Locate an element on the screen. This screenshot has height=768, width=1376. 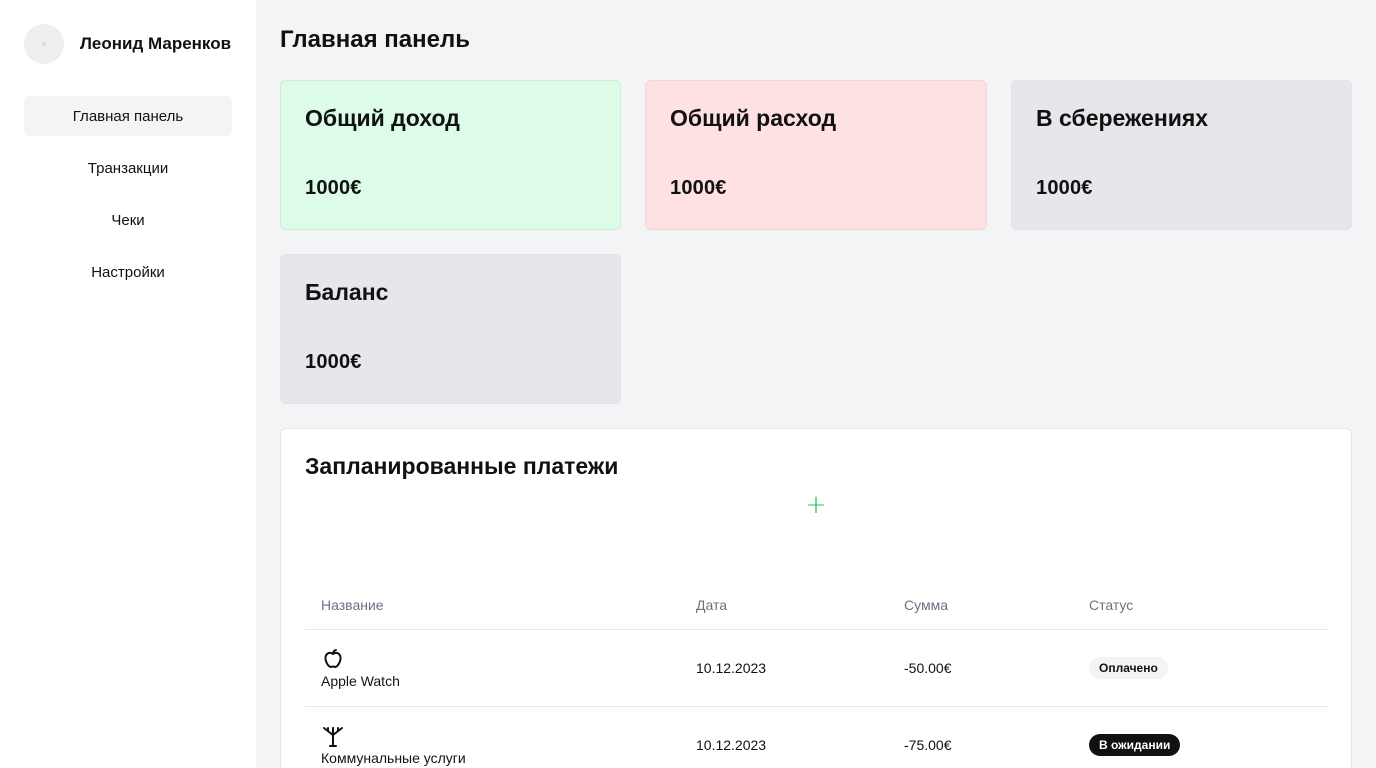
page-title: Главная панель is located at coordinates (375, 39).